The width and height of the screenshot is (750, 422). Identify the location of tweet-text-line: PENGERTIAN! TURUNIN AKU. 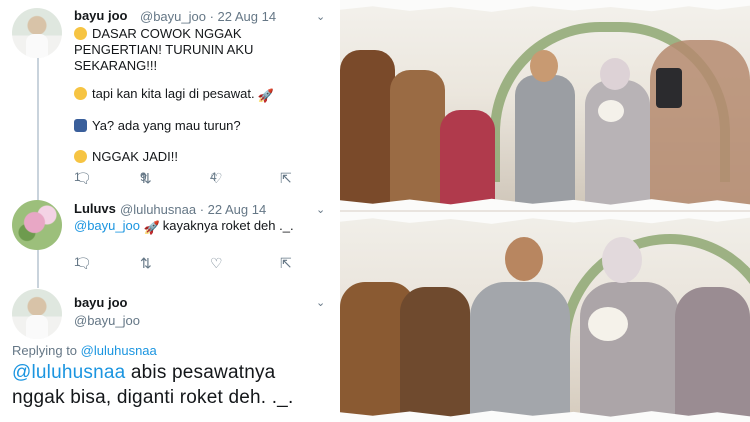
(164, 49).